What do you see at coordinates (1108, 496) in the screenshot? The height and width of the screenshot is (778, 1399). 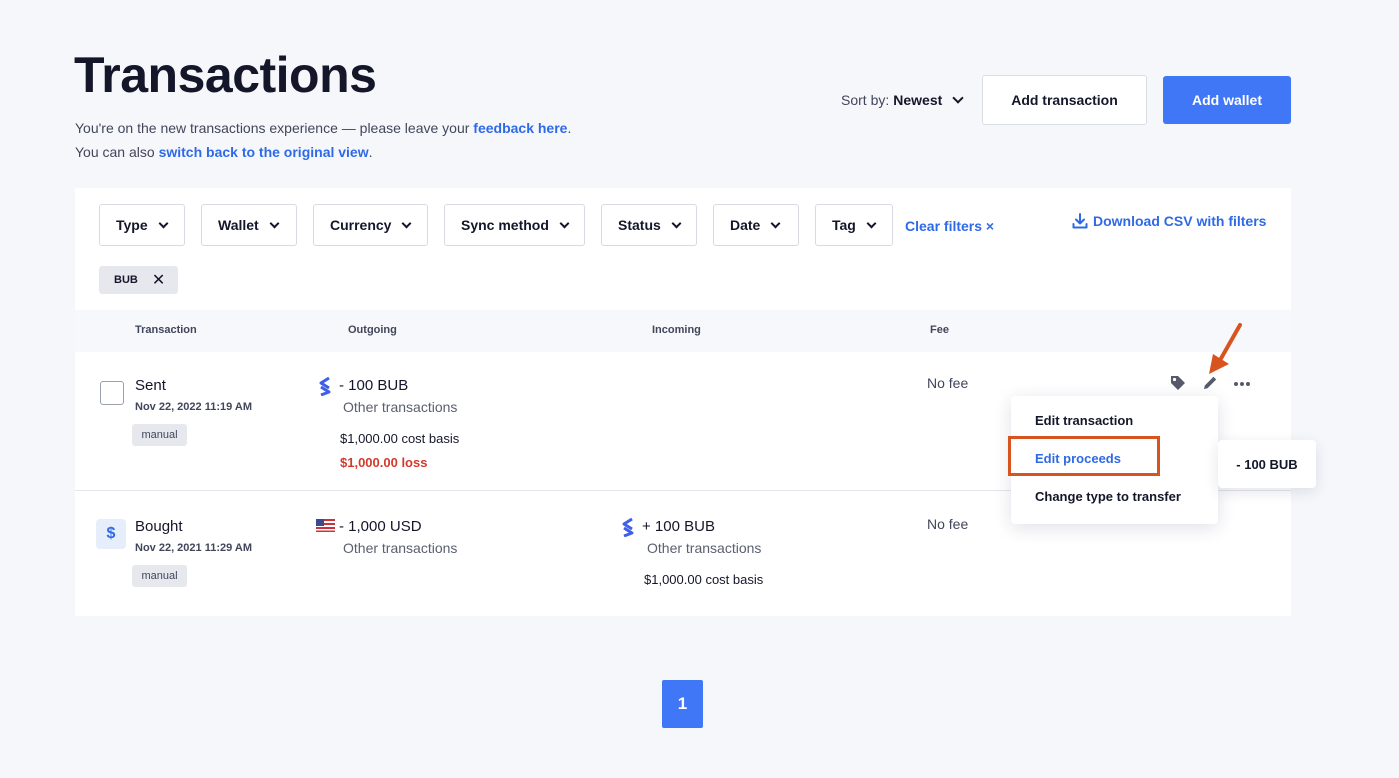 I see `menu-item-change-type-to-transfer: Change type to transfer` at bounding box center [1108, 496].